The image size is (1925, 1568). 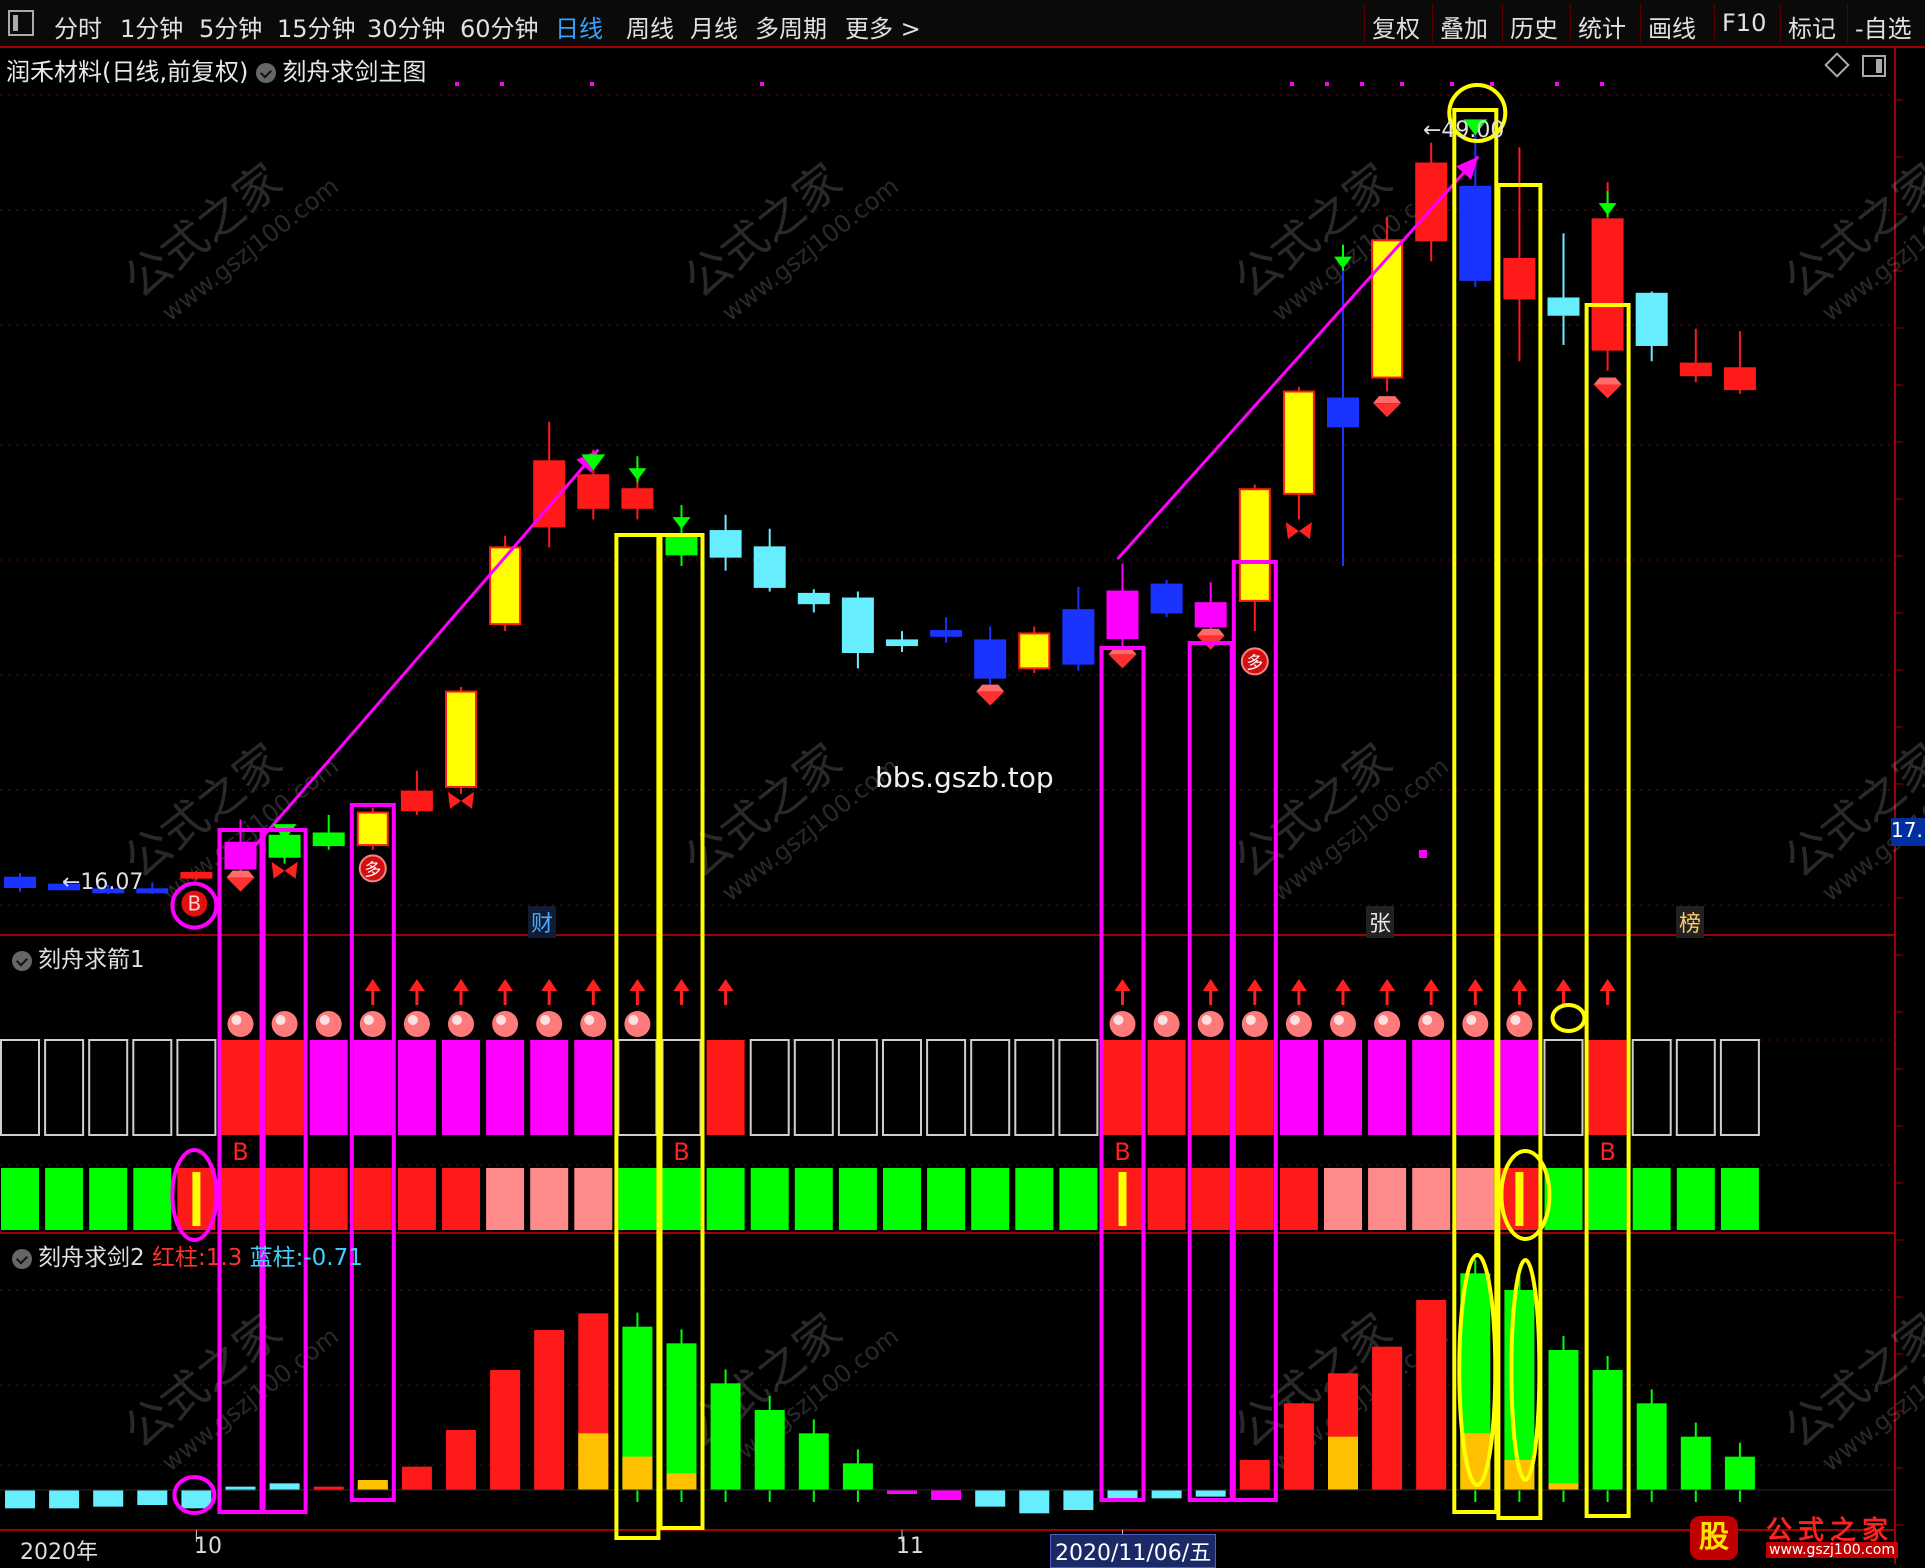 I want to click on b-signal-text: B, so click(x=1607, y=1152).